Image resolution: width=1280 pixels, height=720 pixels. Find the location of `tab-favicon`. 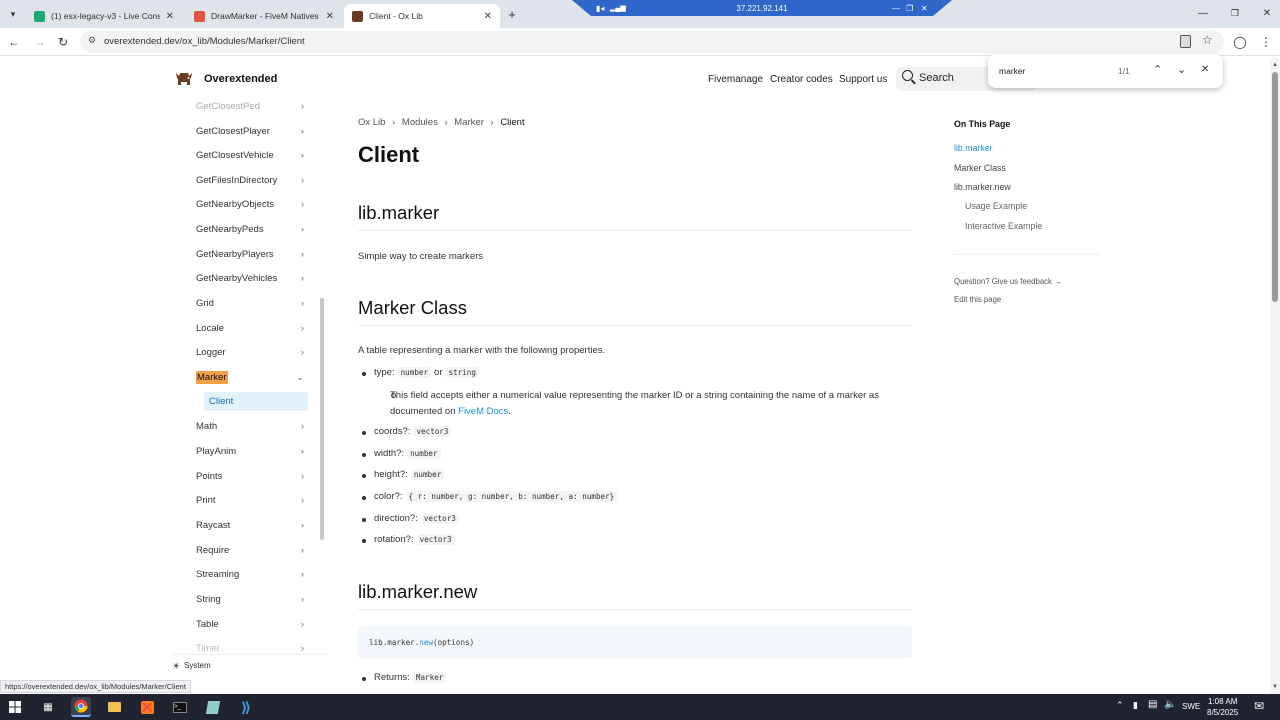

tab-favicon is located at coordinates (39, 16).